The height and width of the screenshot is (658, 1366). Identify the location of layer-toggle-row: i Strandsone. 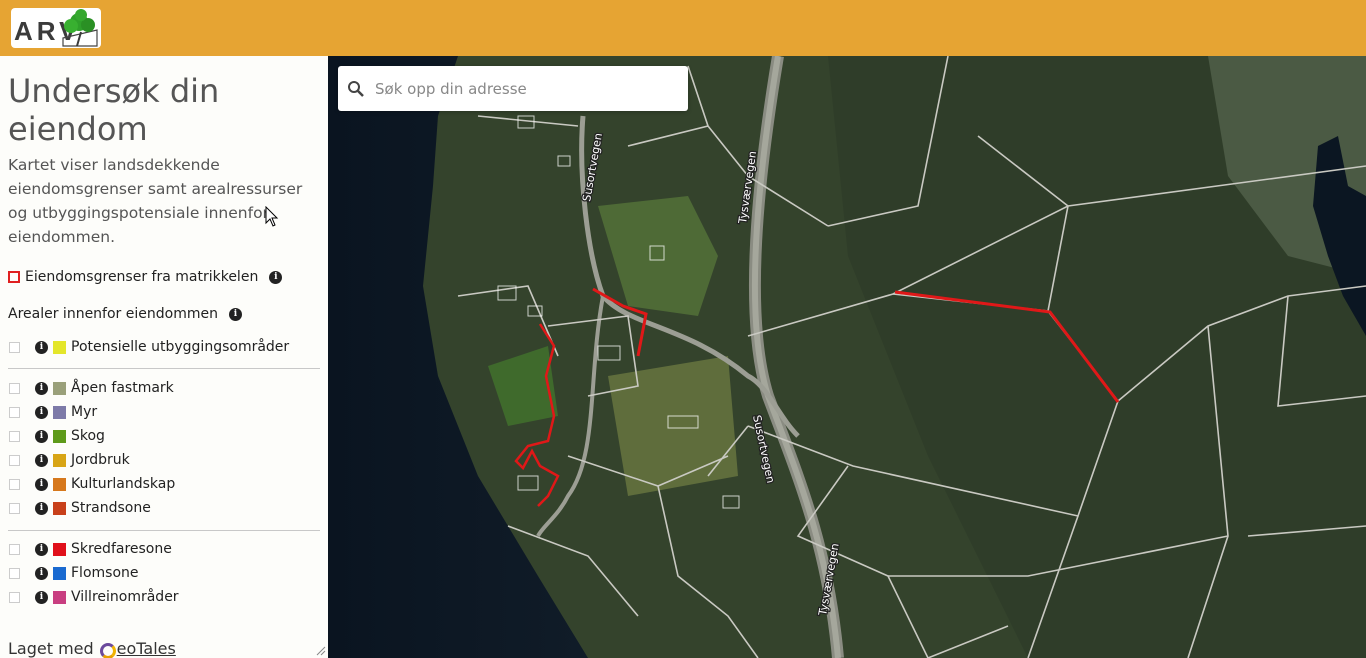
(75, 508).